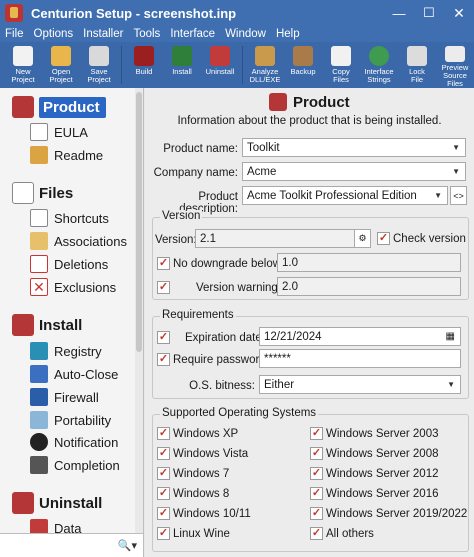 This screenshot has height=557, width=474. I want to click on code-button: <>, so click(458, 195).